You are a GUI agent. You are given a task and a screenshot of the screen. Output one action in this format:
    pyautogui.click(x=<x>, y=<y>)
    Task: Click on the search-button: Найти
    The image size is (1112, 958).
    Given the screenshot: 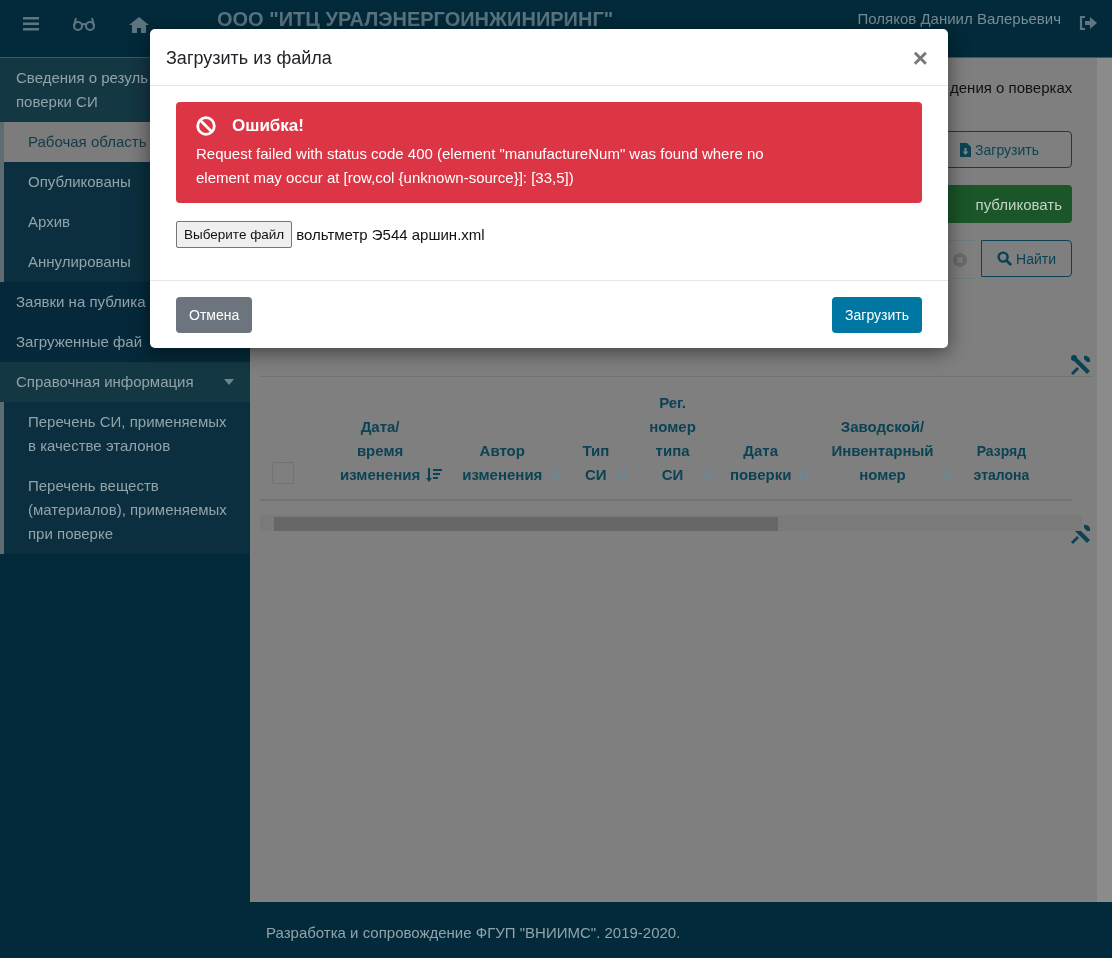 What is the action you would take?
    pyautogui.click(x=1026, y=258)
    